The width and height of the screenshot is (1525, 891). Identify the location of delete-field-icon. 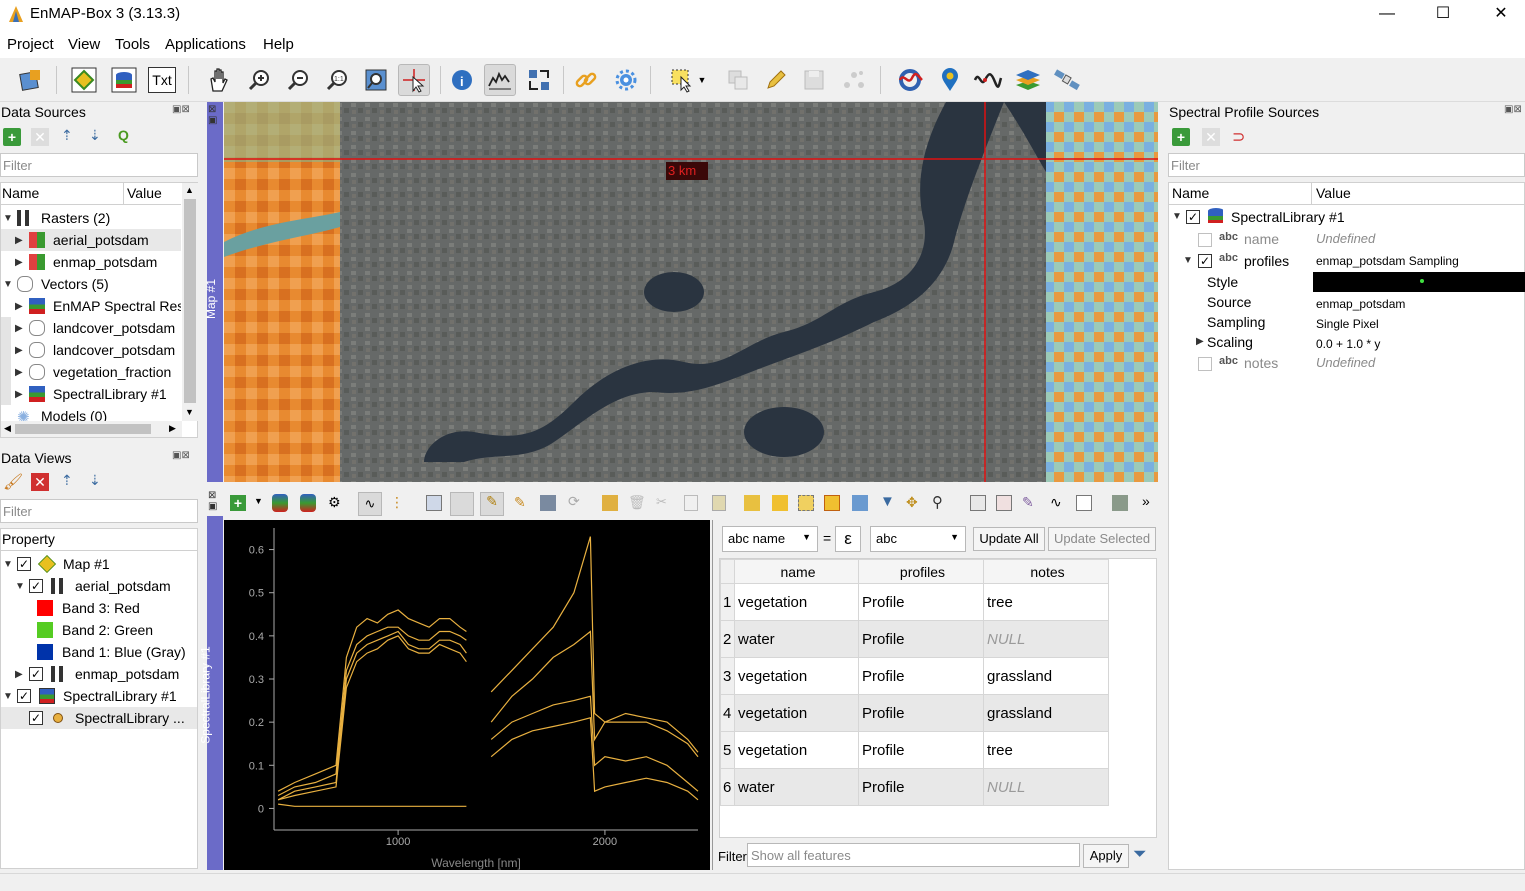
(1004, 503).